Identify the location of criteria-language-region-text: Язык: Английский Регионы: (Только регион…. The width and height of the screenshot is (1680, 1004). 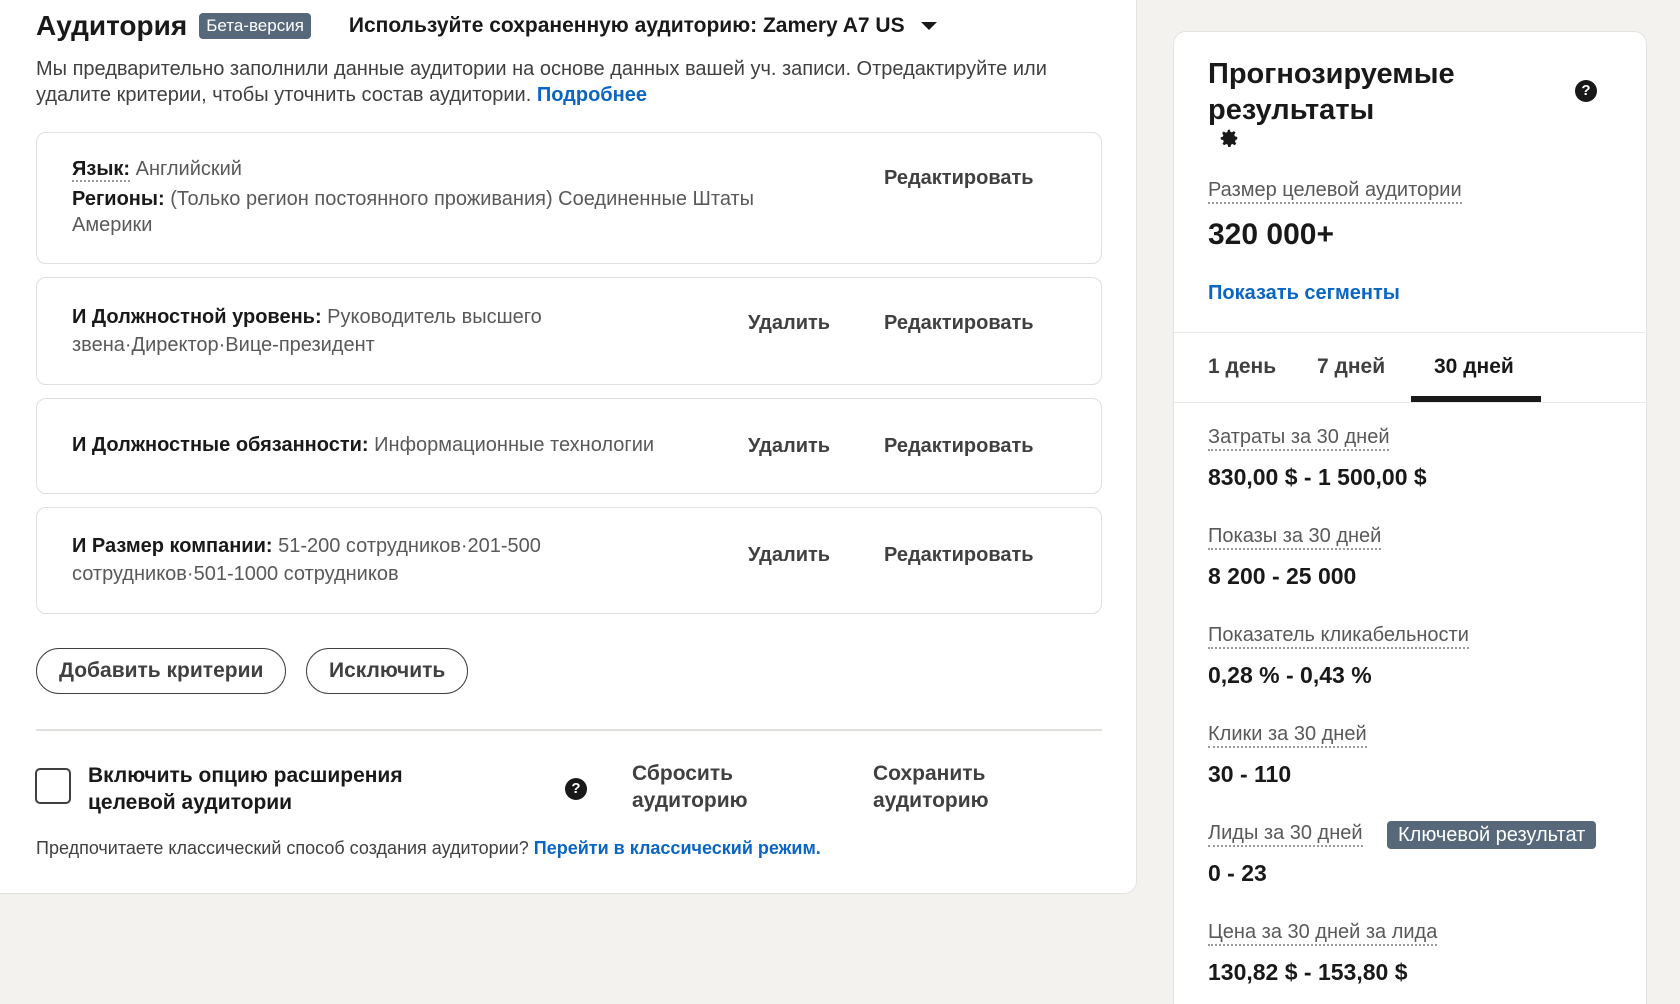
(452, 196).